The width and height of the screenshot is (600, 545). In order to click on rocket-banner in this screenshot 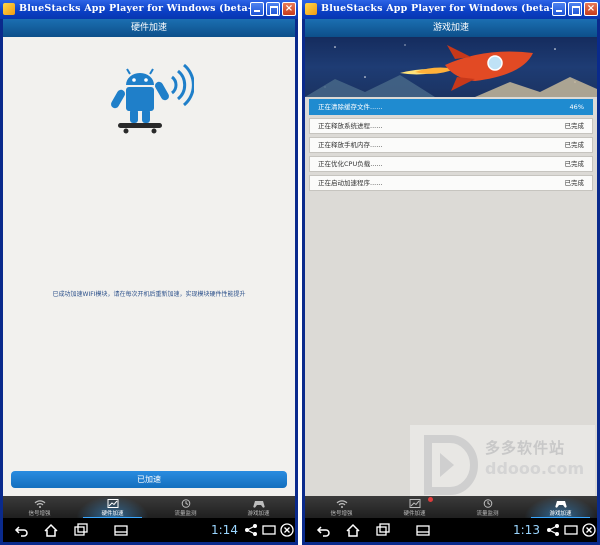, I will do `click(451, 67)`.